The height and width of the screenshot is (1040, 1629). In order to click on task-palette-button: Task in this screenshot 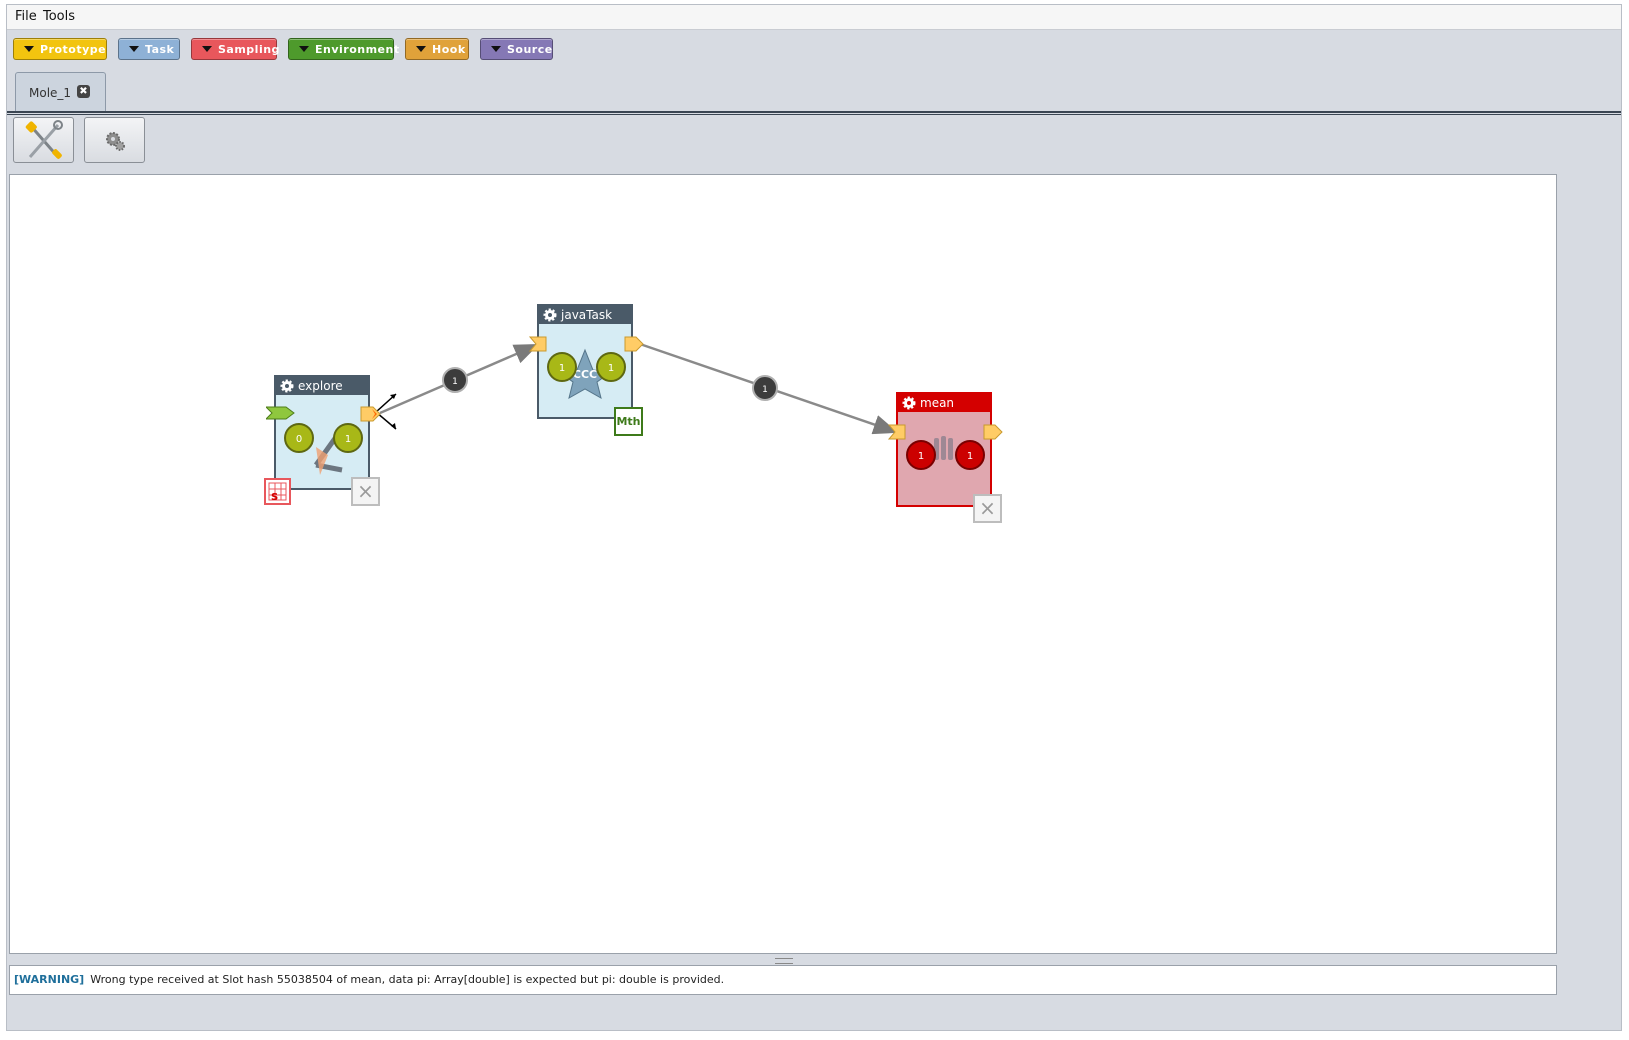, I will do `click(149, 49)`.